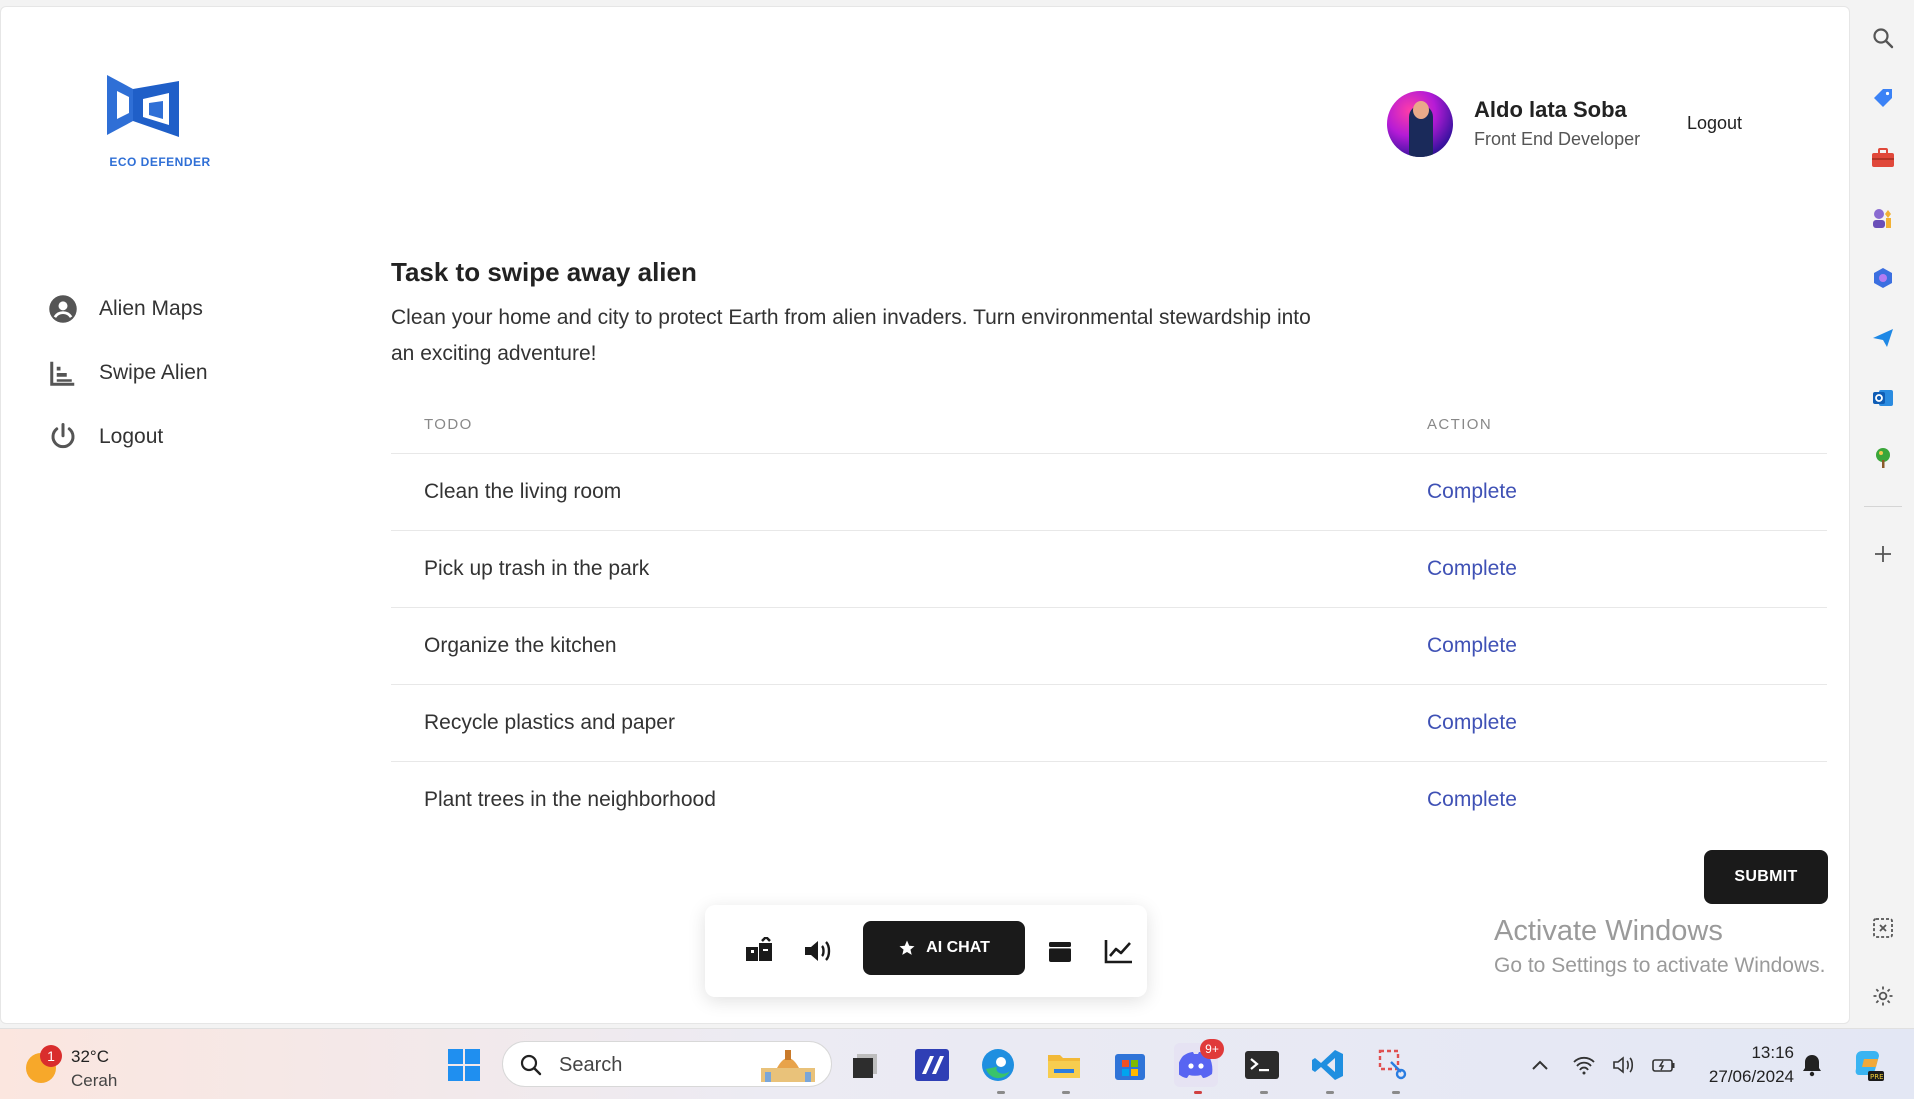 This screenshot has width=1914, height=1099. What do you see at coordinates (1064, 1065) in the screenshot?
I see `file-explorer-icon` at bounding box center [1064, 1065].